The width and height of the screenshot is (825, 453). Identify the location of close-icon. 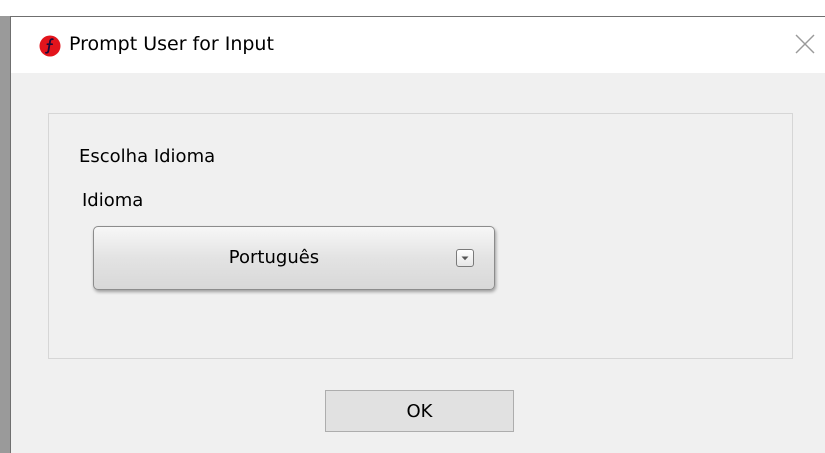
(805, 44).